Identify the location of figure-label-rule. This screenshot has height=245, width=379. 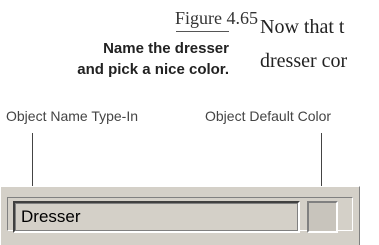
(202, 31).